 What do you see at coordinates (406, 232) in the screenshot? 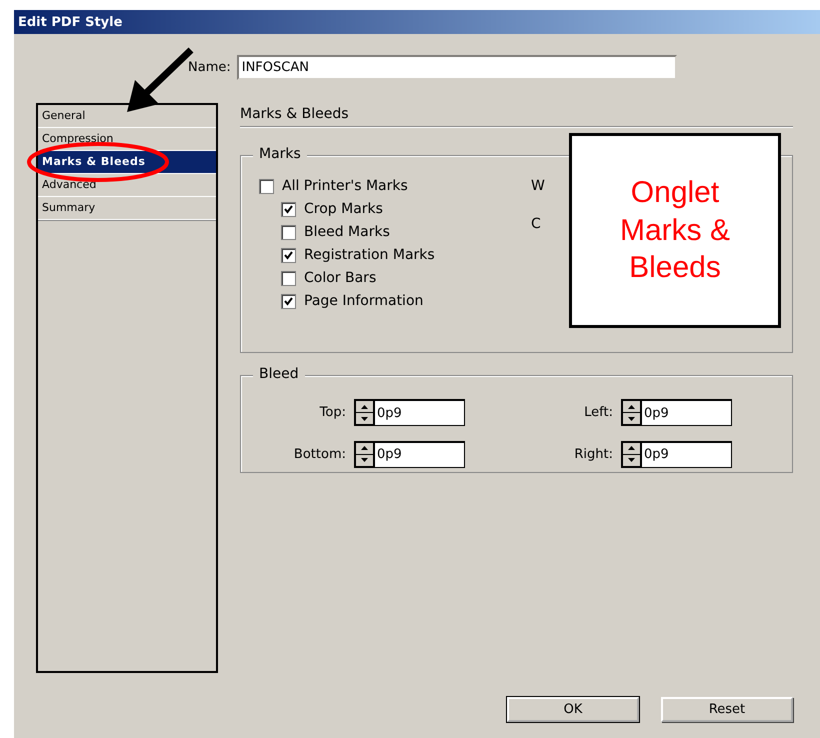
I see `checkbox: Bleed Marks` at bounding box center [406, 232].